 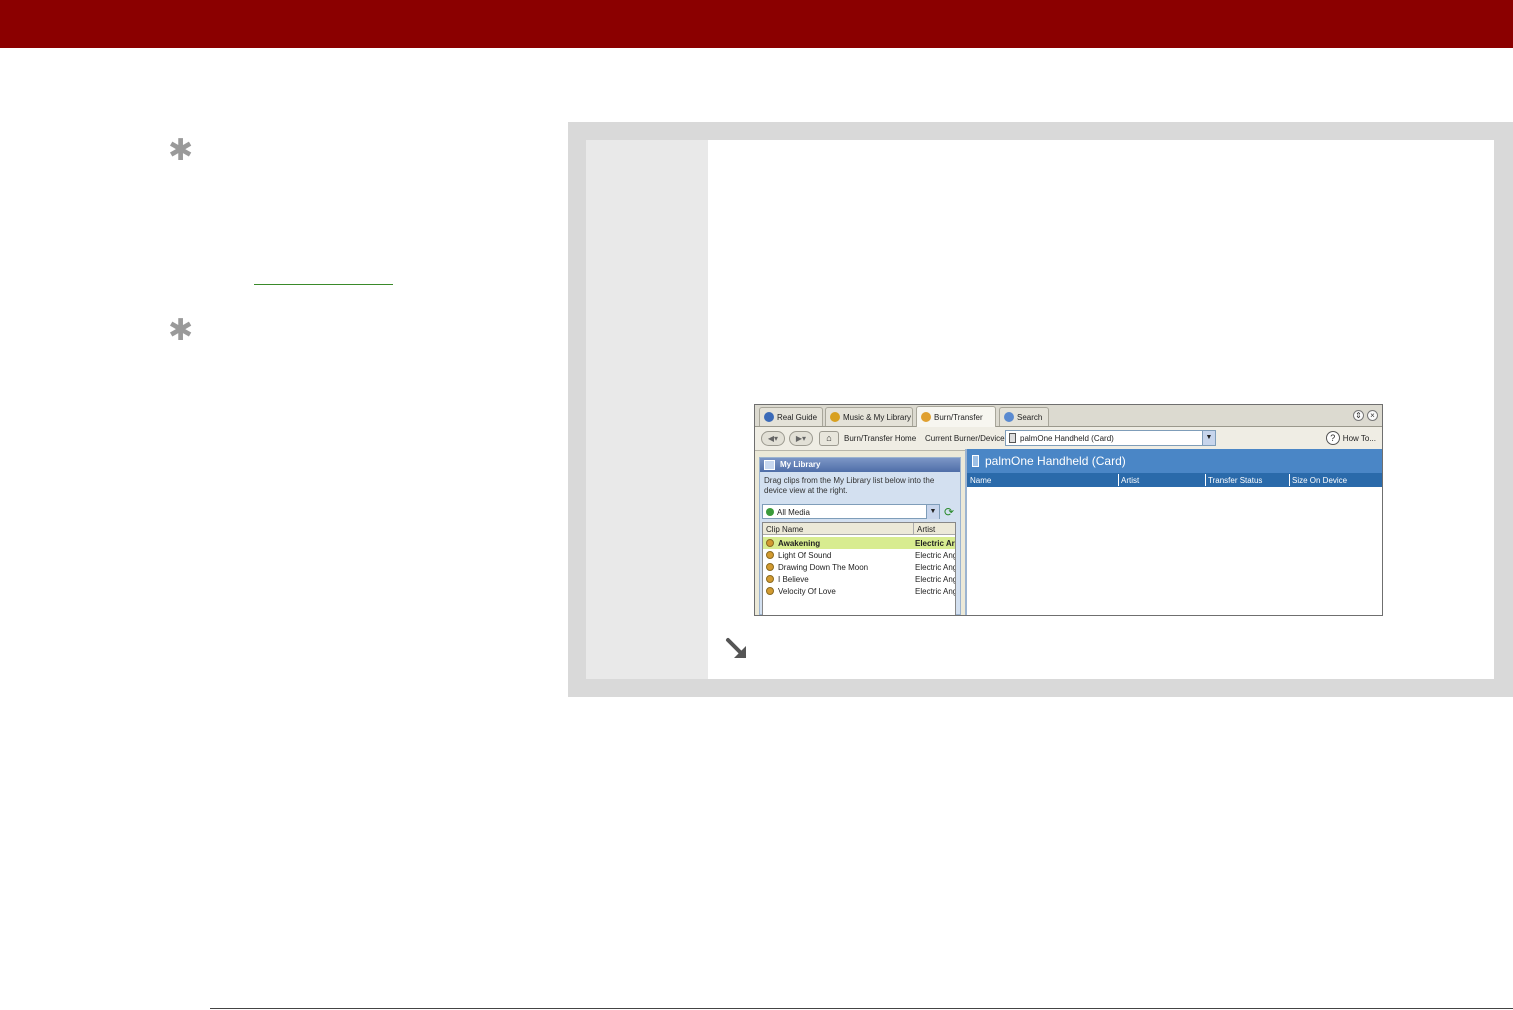 What do you see at coordinates (965, 438) in the screenshot?
I see `current-device-label: Current Burner/Device` at bounding box center [965, 438].